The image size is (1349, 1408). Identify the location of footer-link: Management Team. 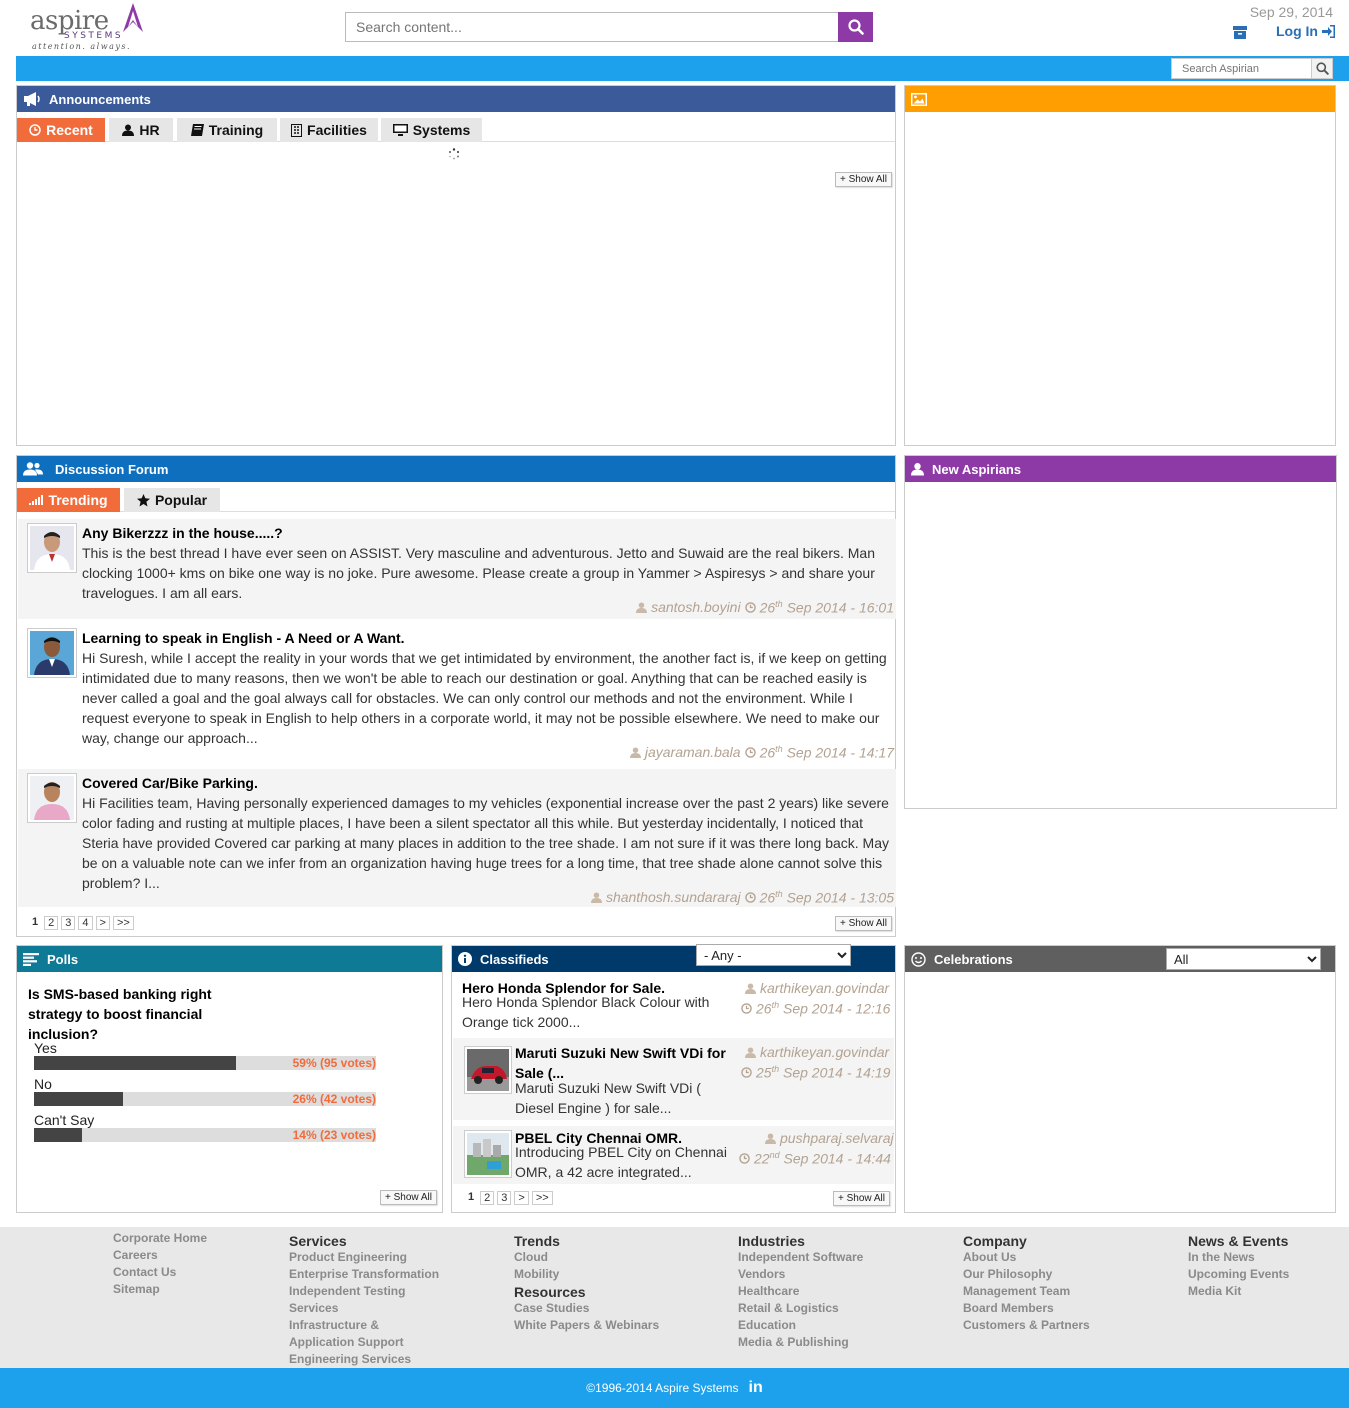
(1026, 1292).